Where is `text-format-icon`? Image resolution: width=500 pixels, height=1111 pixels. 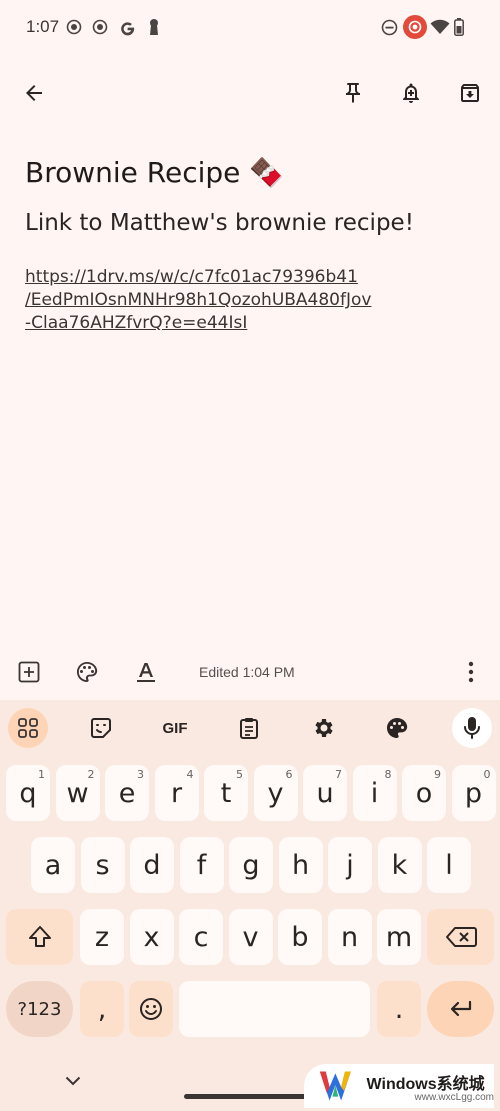 text-format-icon is located at coordinates (146, 672).